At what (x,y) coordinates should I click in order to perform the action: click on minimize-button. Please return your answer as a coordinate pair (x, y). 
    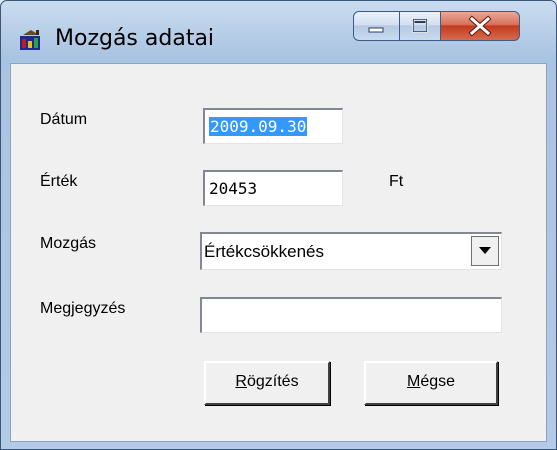
    Looking at the image, I should click on (376, 26).